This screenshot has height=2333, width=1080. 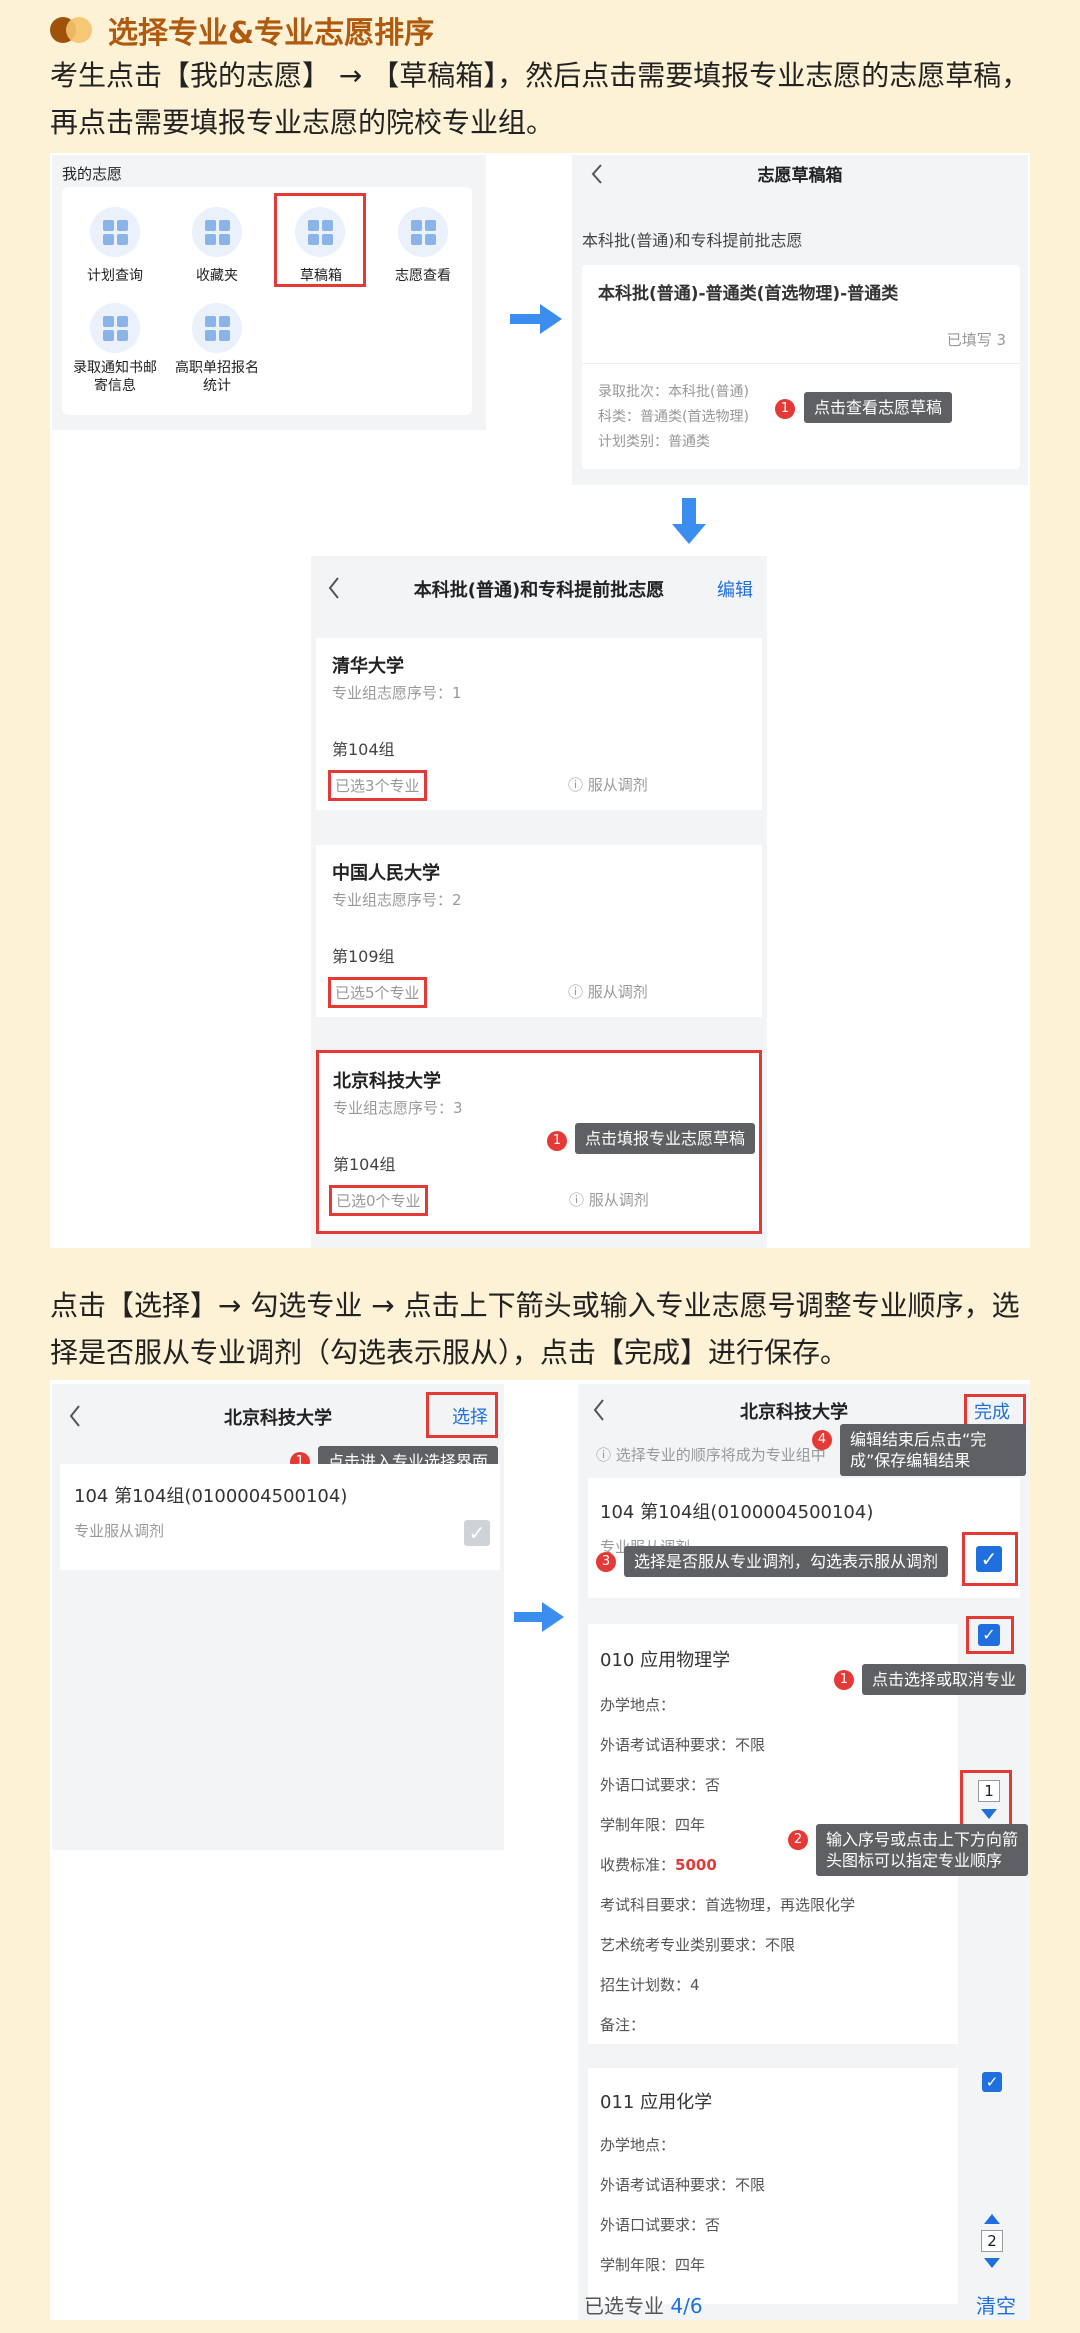 I want to click on tooltip: 选择是否服从专业调剂，勾选表示服从调剂, so click(x=786, y=1561).